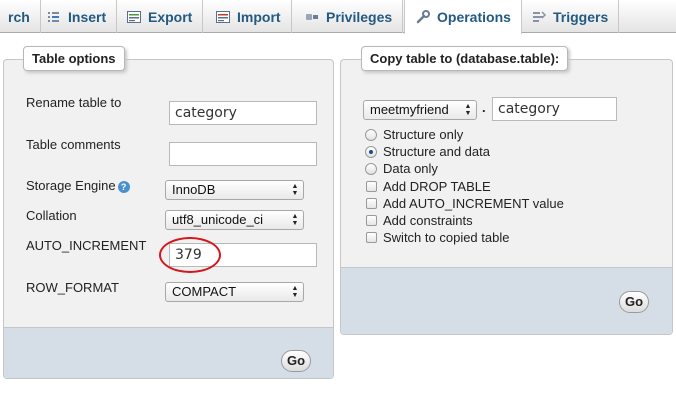 This screenshot has height=396, width=676. I want to click on privileges-icon, so click(312, 16).